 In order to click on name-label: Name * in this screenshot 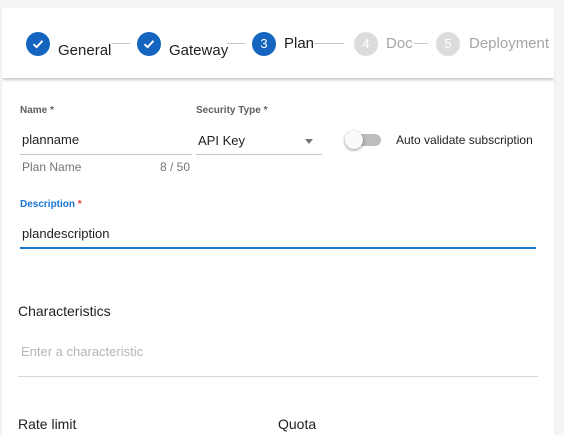, I will do `click(37, 110)`.